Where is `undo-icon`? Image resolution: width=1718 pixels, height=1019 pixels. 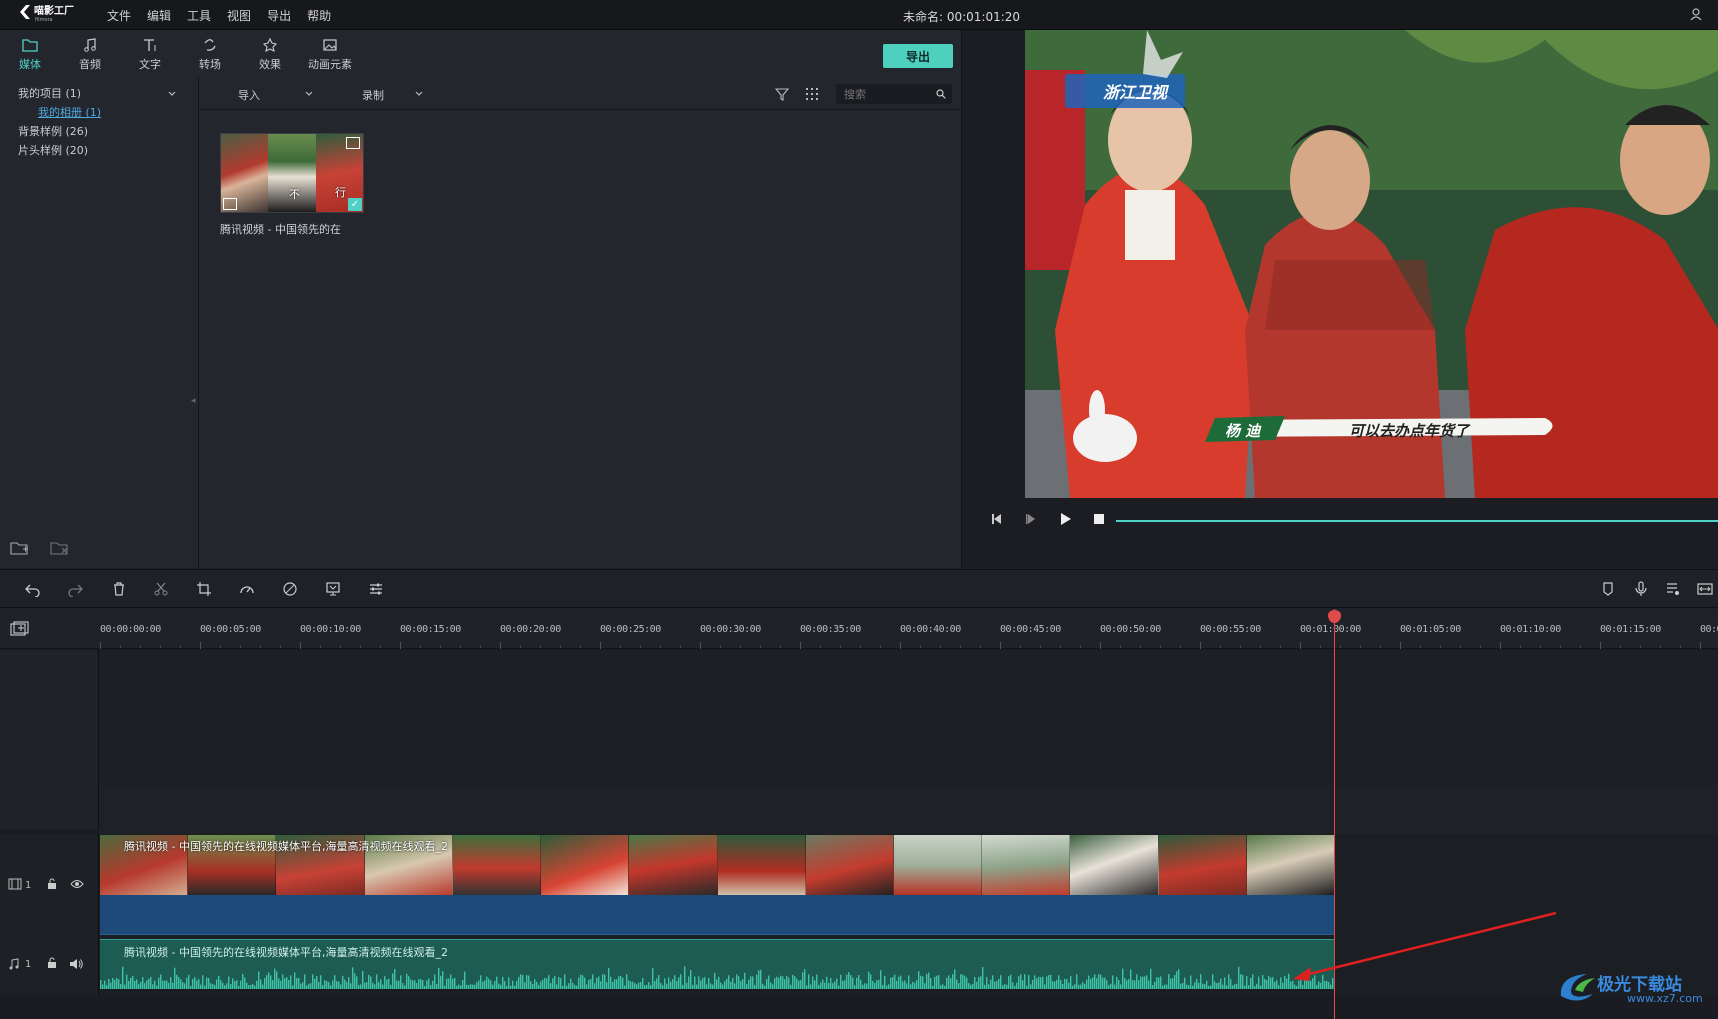
undo-icon is located at coordinates (33, 589).